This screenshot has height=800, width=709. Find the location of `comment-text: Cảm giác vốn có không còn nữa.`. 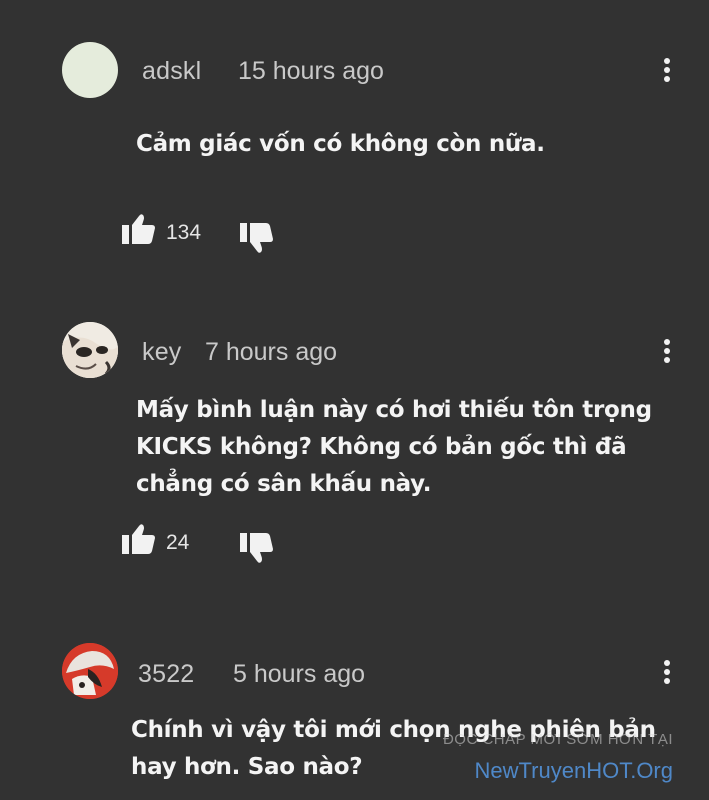

comment-text: Cảm giác vốn có không còn nữa. is located at coordinates (371, 144).